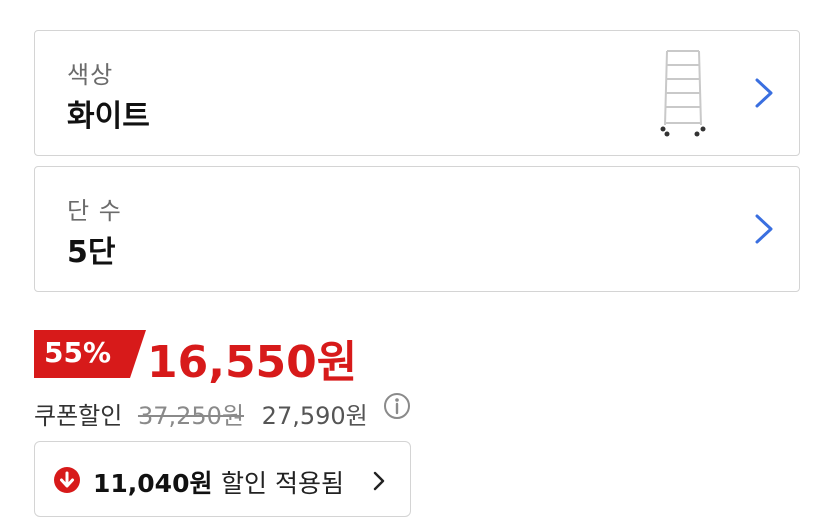  I want to click on sale-price: 16,550원, so click(252, 362).